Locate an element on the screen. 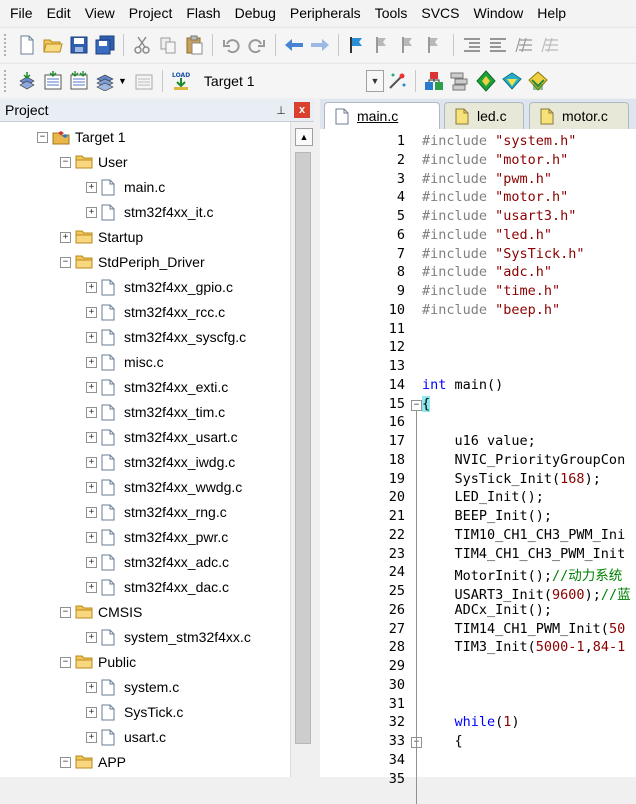 The image size is (636, 804). tab-motor-c: motor.c is located at coordinates (579, 115).